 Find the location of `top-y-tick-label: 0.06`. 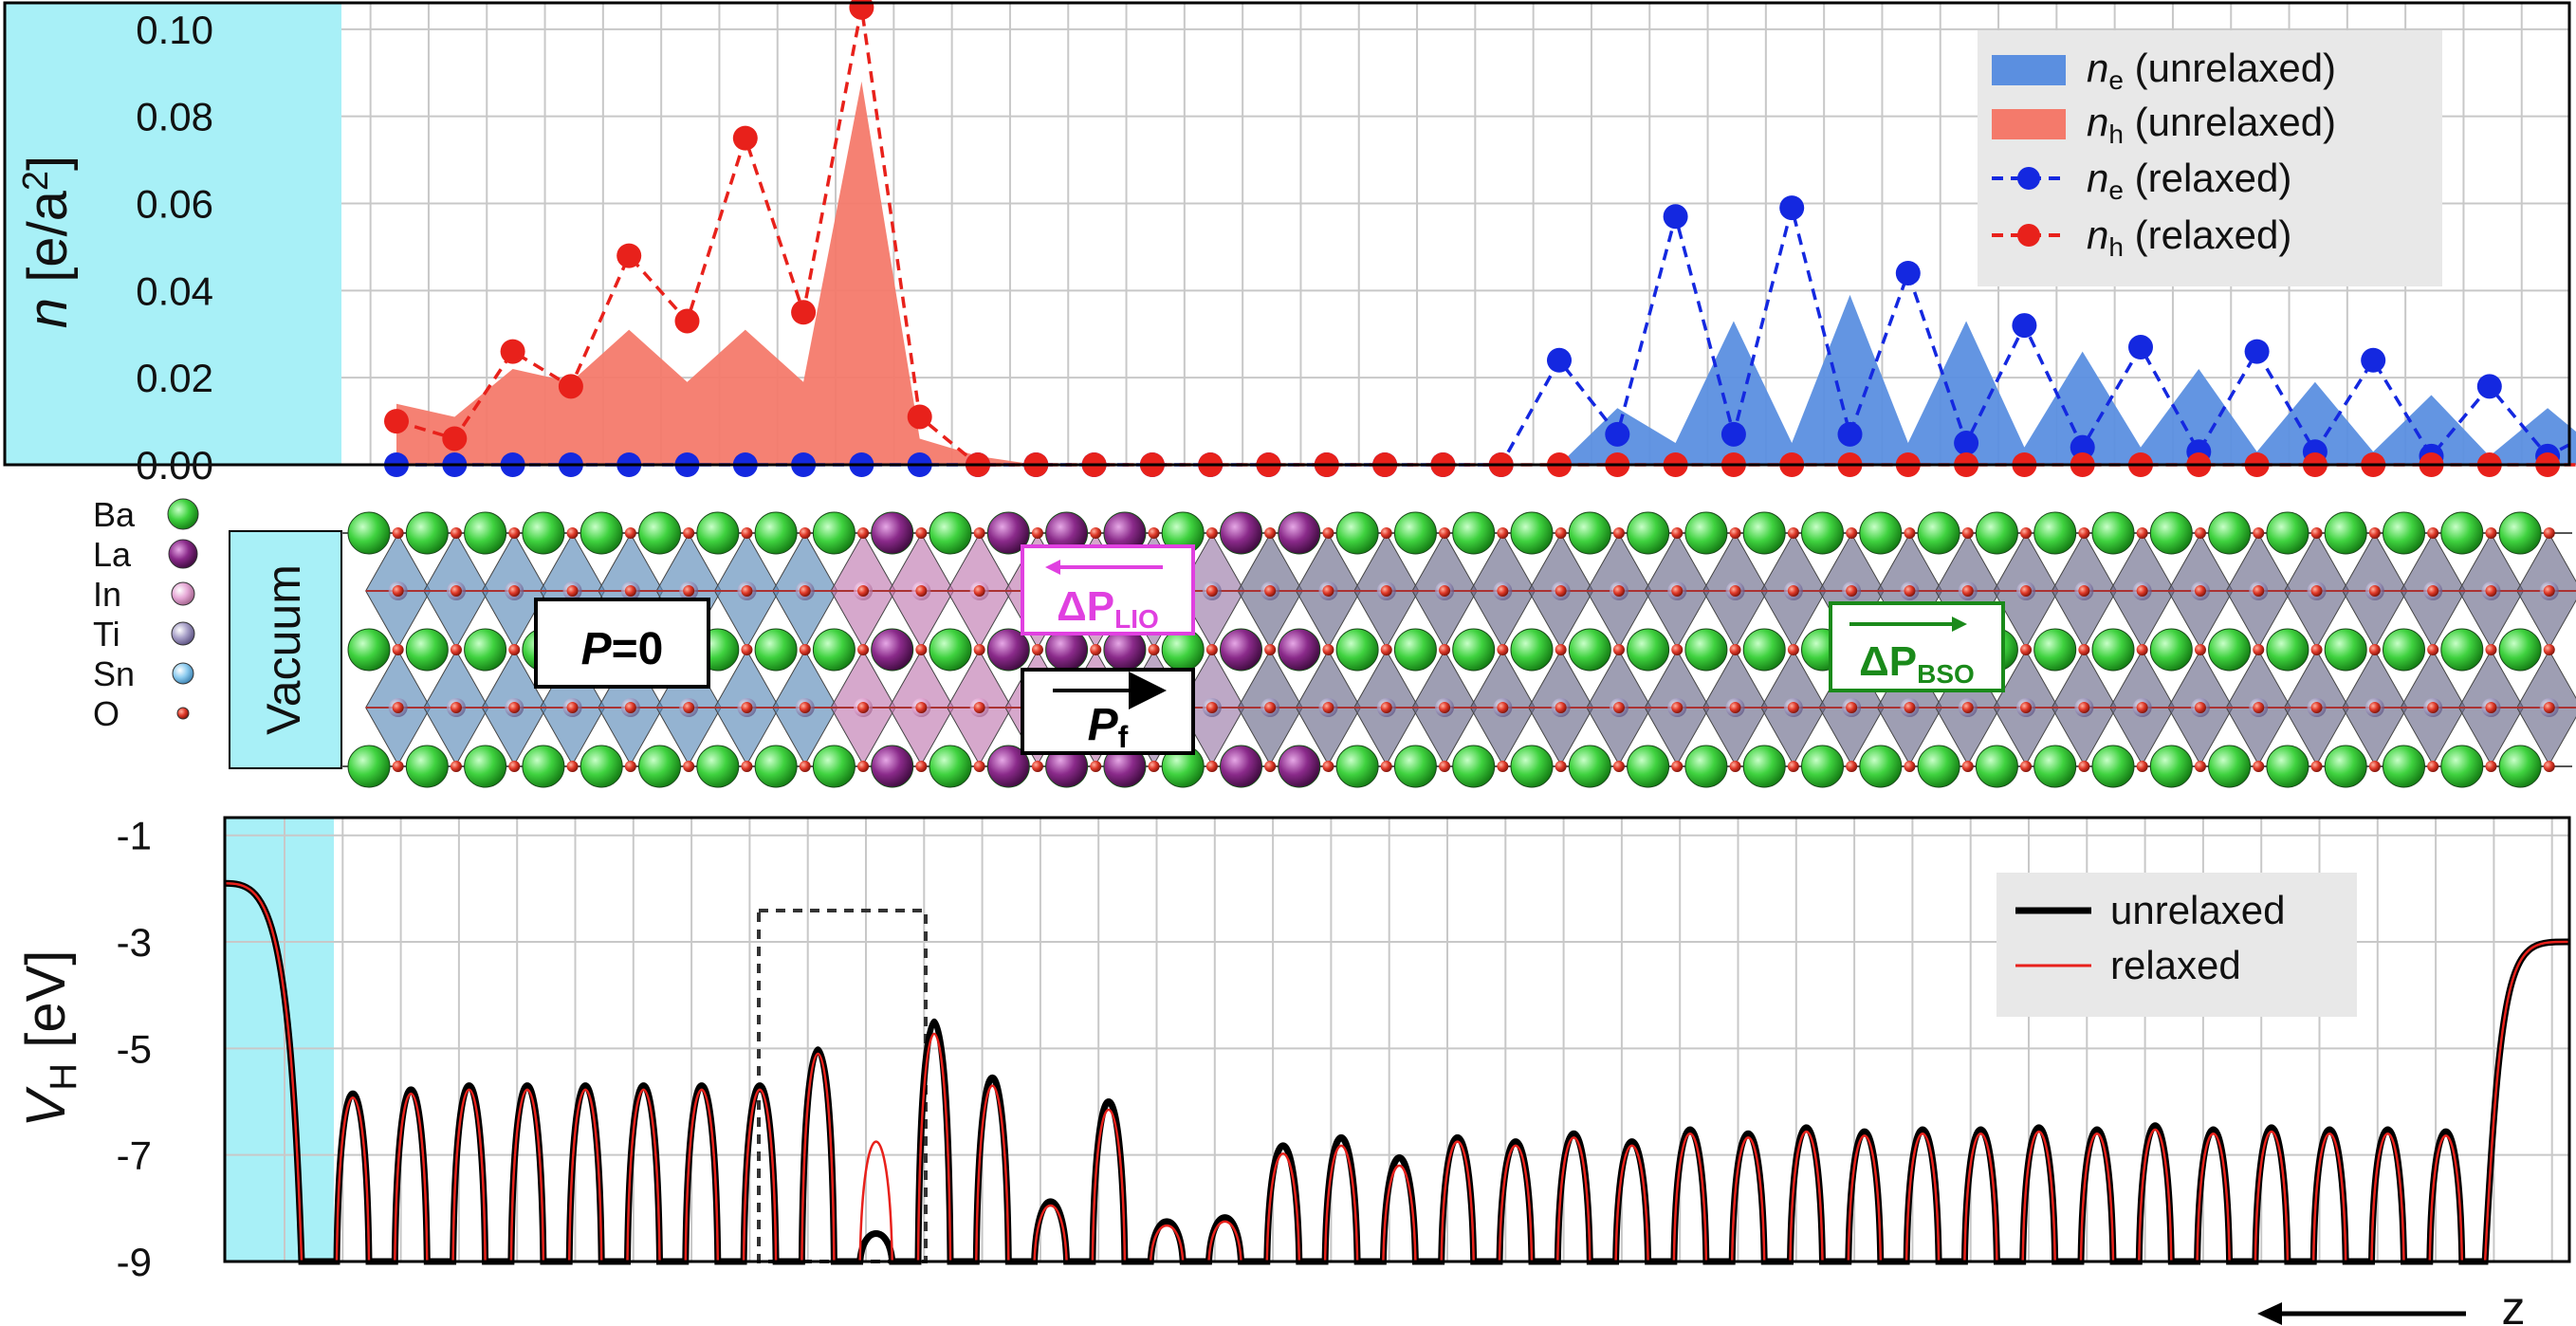

top-y-tick-label: 0.06 is located at coordinates (174, 203).